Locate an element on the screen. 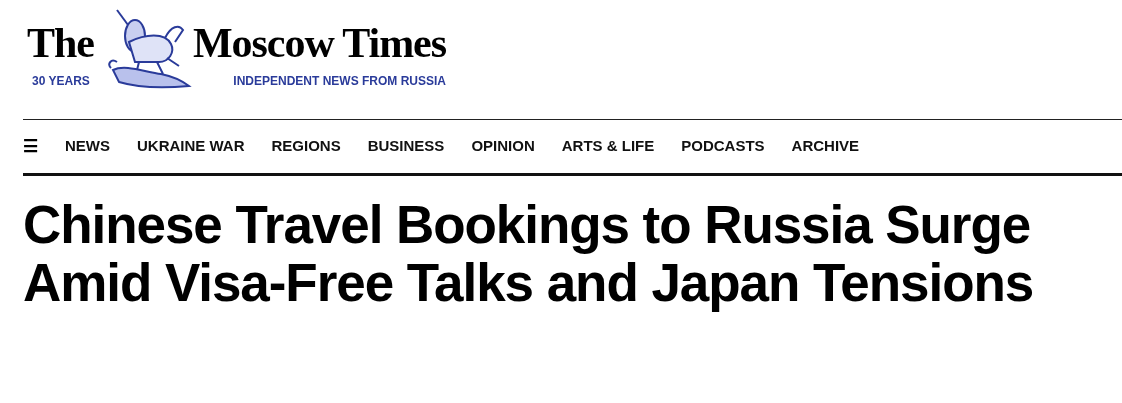 This screenshot has width=1122, height=403. nav-link: ARCHIVE is located at coordinates (825, 146).